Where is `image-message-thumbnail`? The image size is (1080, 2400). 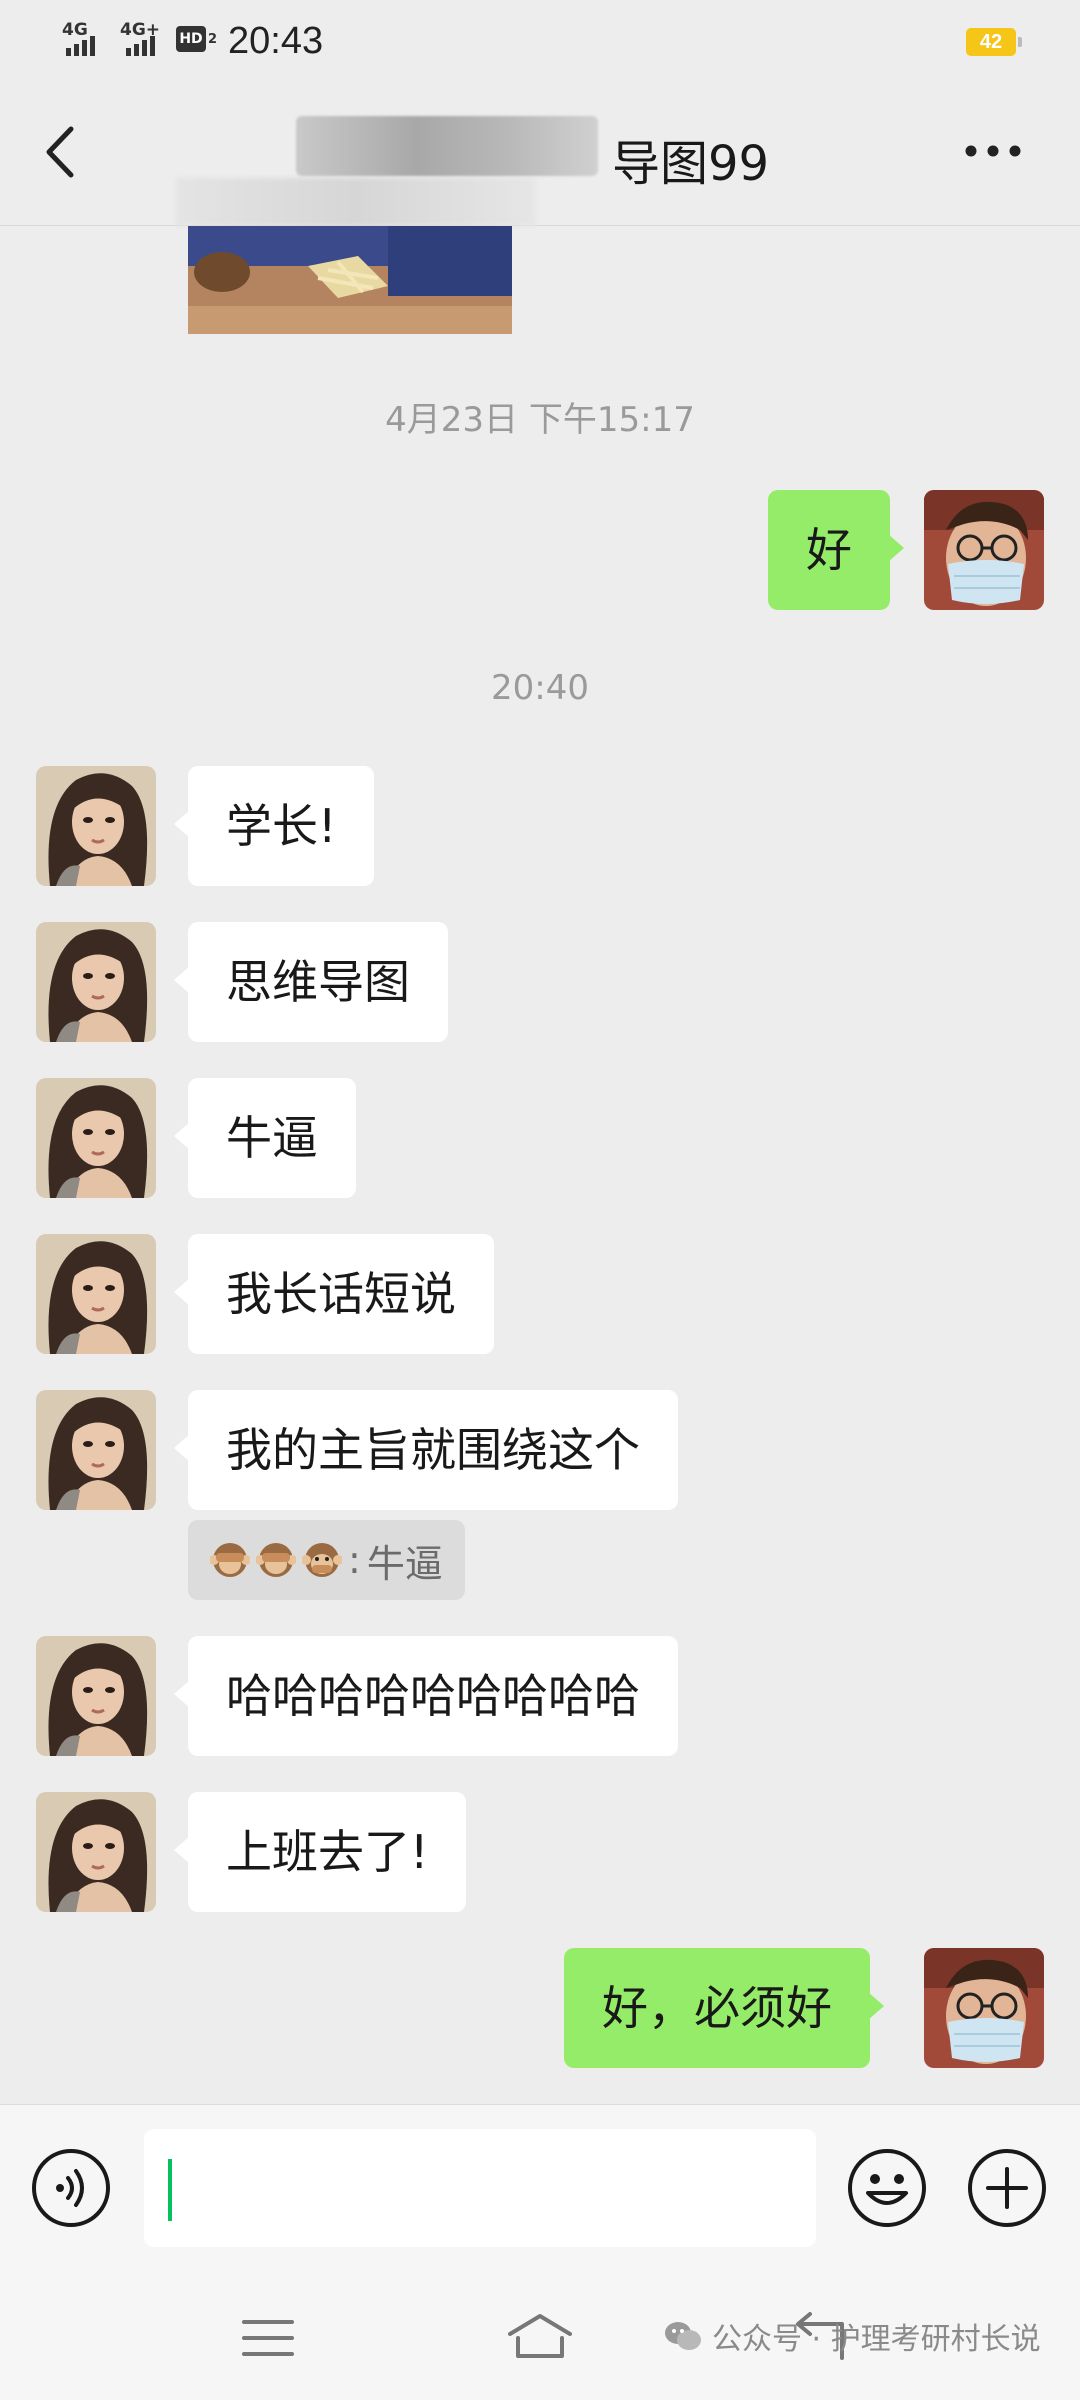 image-message-thumbnail is located at coordinates (350, 280).